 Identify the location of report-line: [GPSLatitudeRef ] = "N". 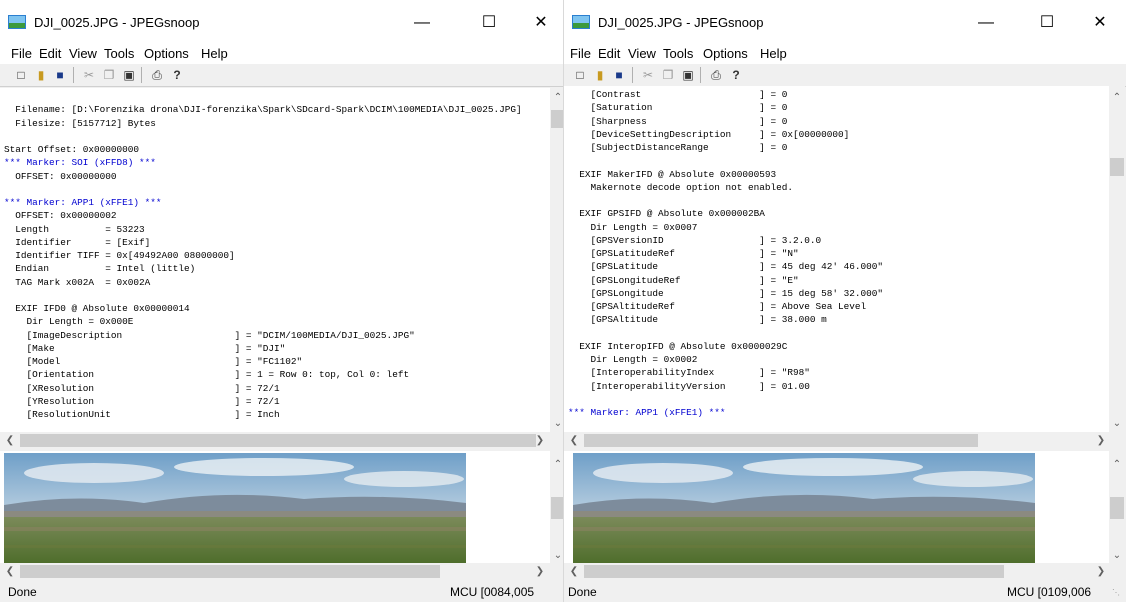
(683, 253).